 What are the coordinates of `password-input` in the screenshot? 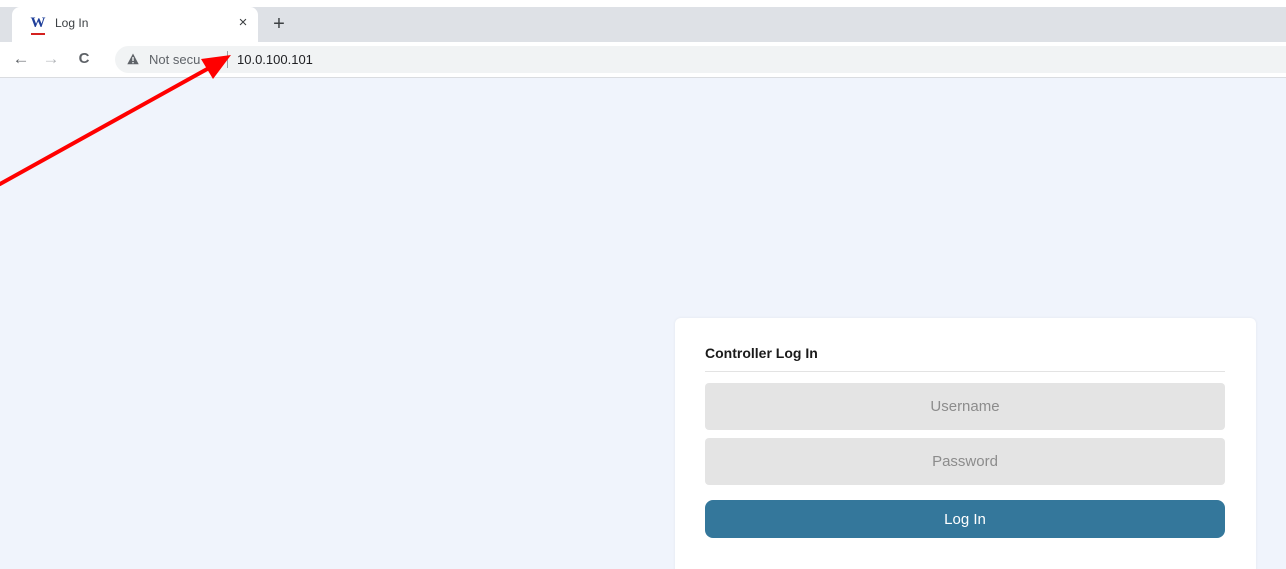 It's located at (965, 461).